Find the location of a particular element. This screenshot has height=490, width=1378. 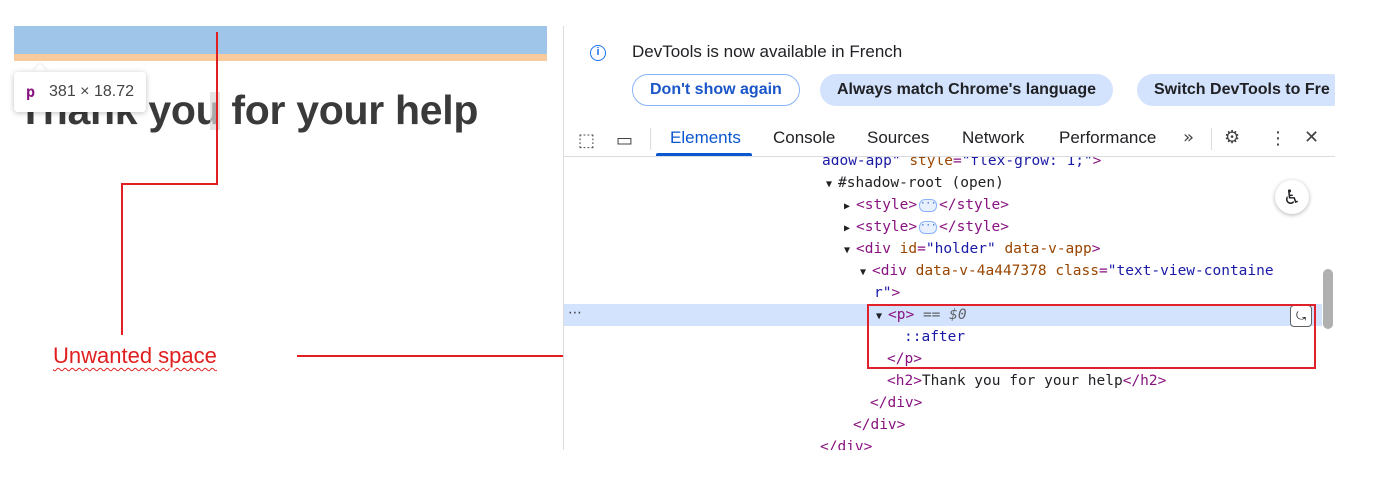

tooltip-arrow is located at coordinates (40, 68).